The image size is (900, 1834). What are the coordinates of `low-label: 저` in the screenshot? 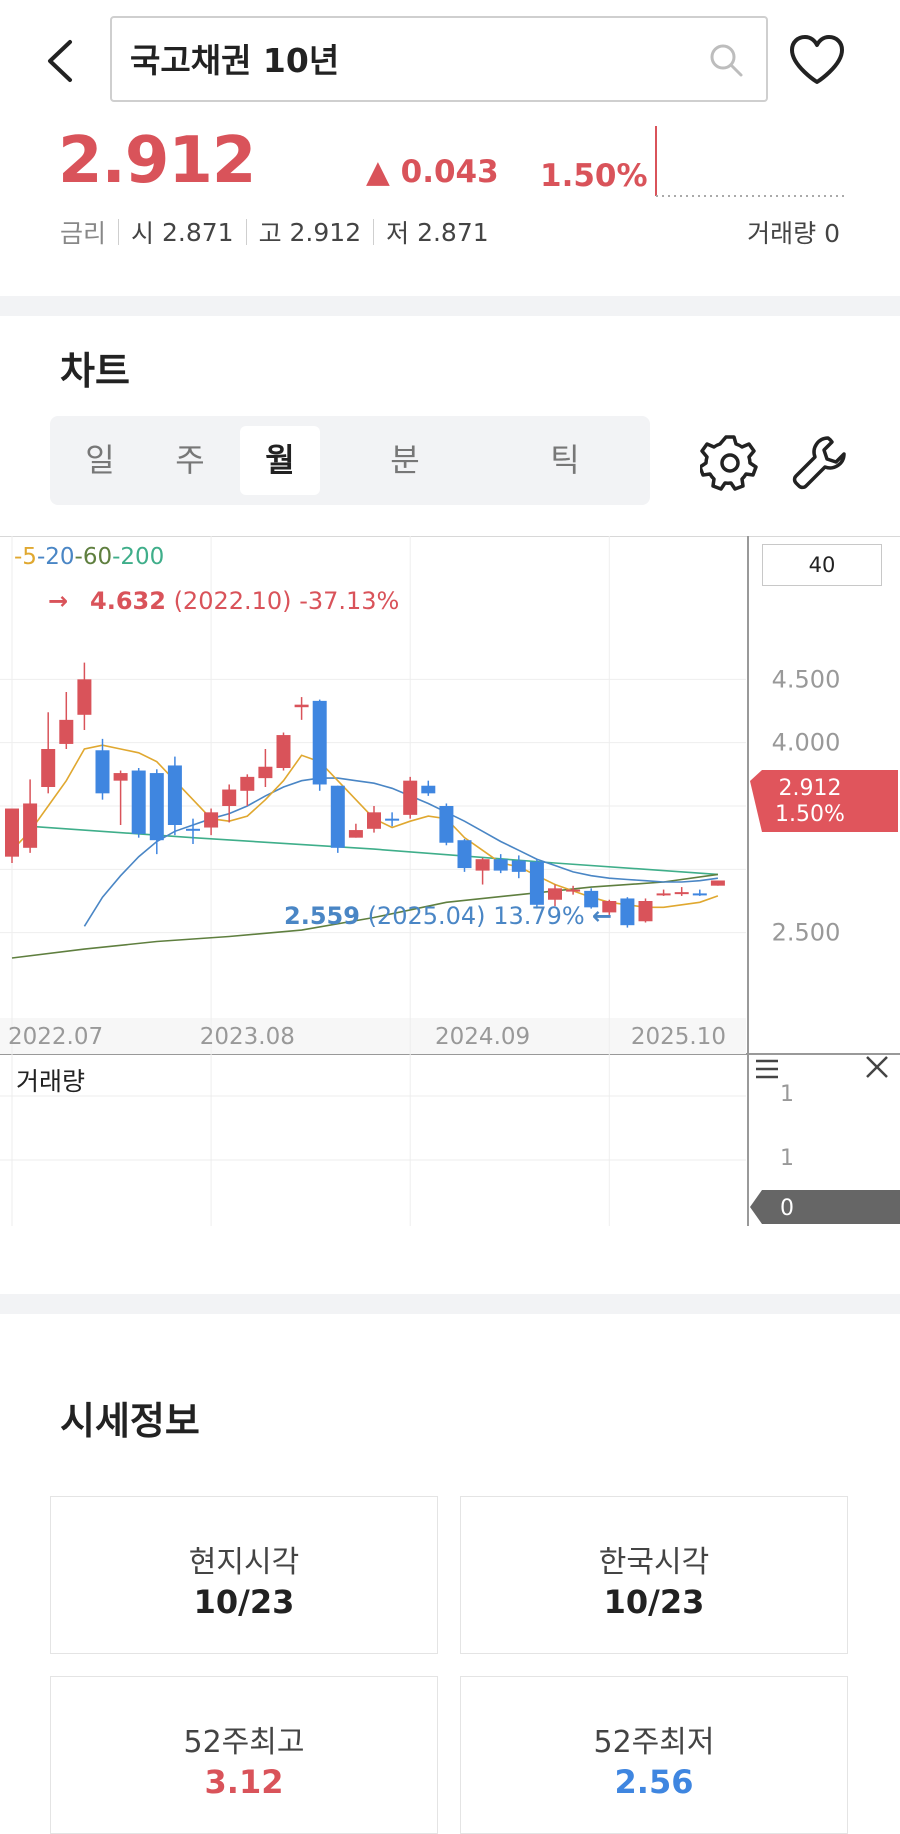 It's located at (398, 233).